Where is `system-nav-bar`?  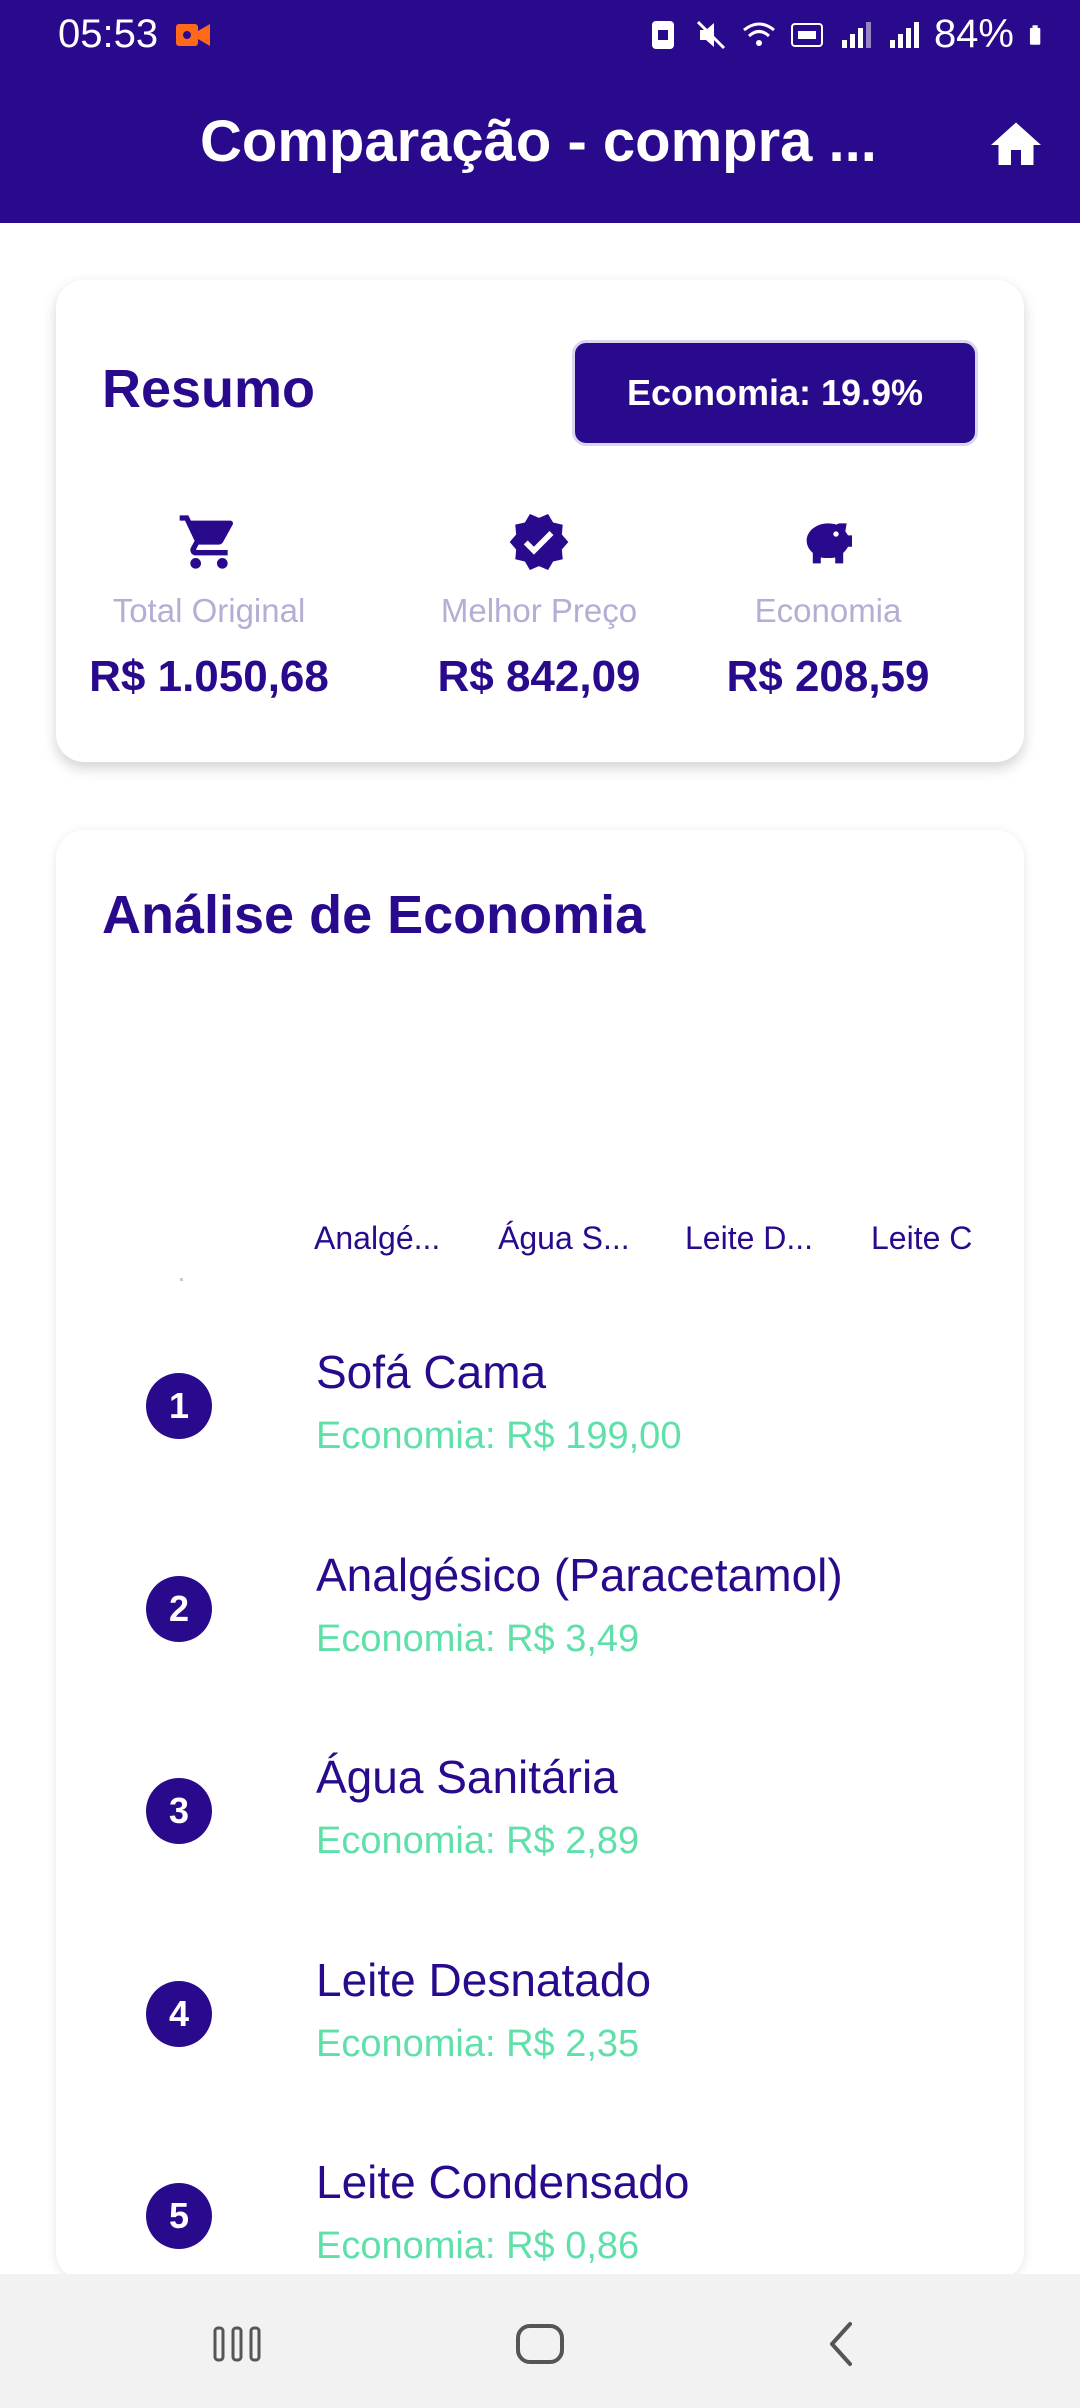 system-nav-bar is located at coordinates (540, 2341).